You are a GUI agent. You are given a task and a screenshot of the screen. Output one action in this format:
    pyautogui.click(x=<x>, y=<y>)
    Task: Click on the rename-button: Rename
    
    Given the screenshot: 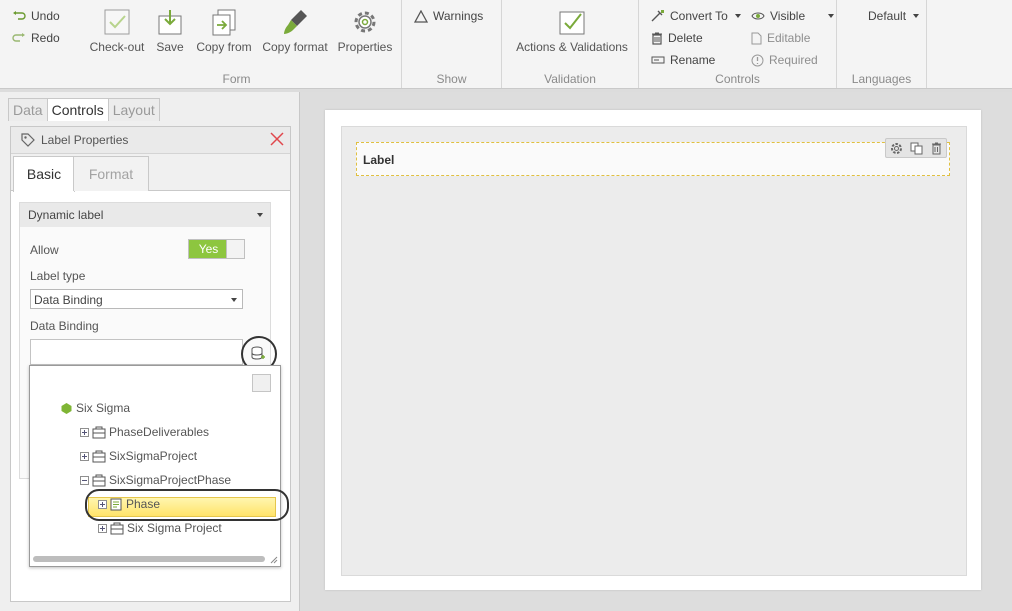 What is the action you would take?
    pyautogui.click(x=683, y=60)
    